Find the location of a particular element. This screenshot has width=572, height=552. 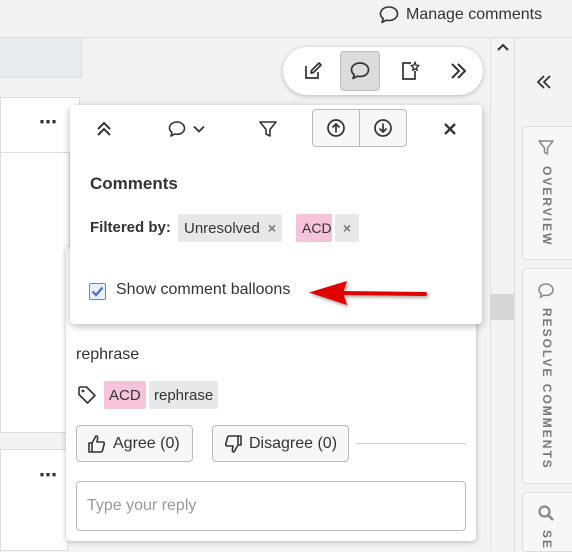

disagree-button: Disagree (0) is located at coordinates (280, 443).